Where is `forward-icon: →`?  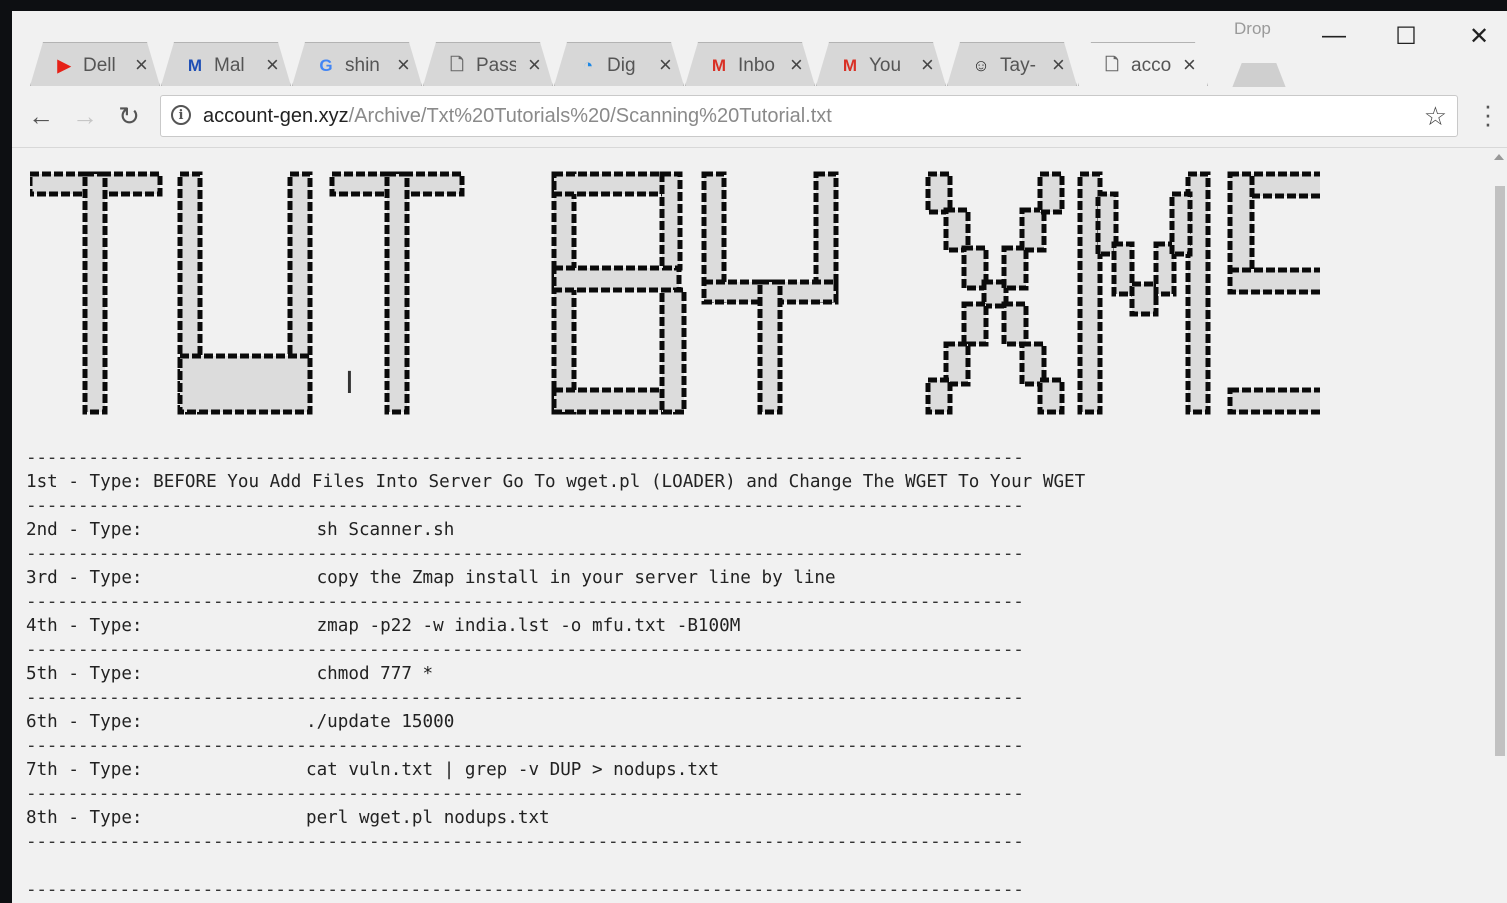
forward-icon: → is located at coordinates (85, 116).